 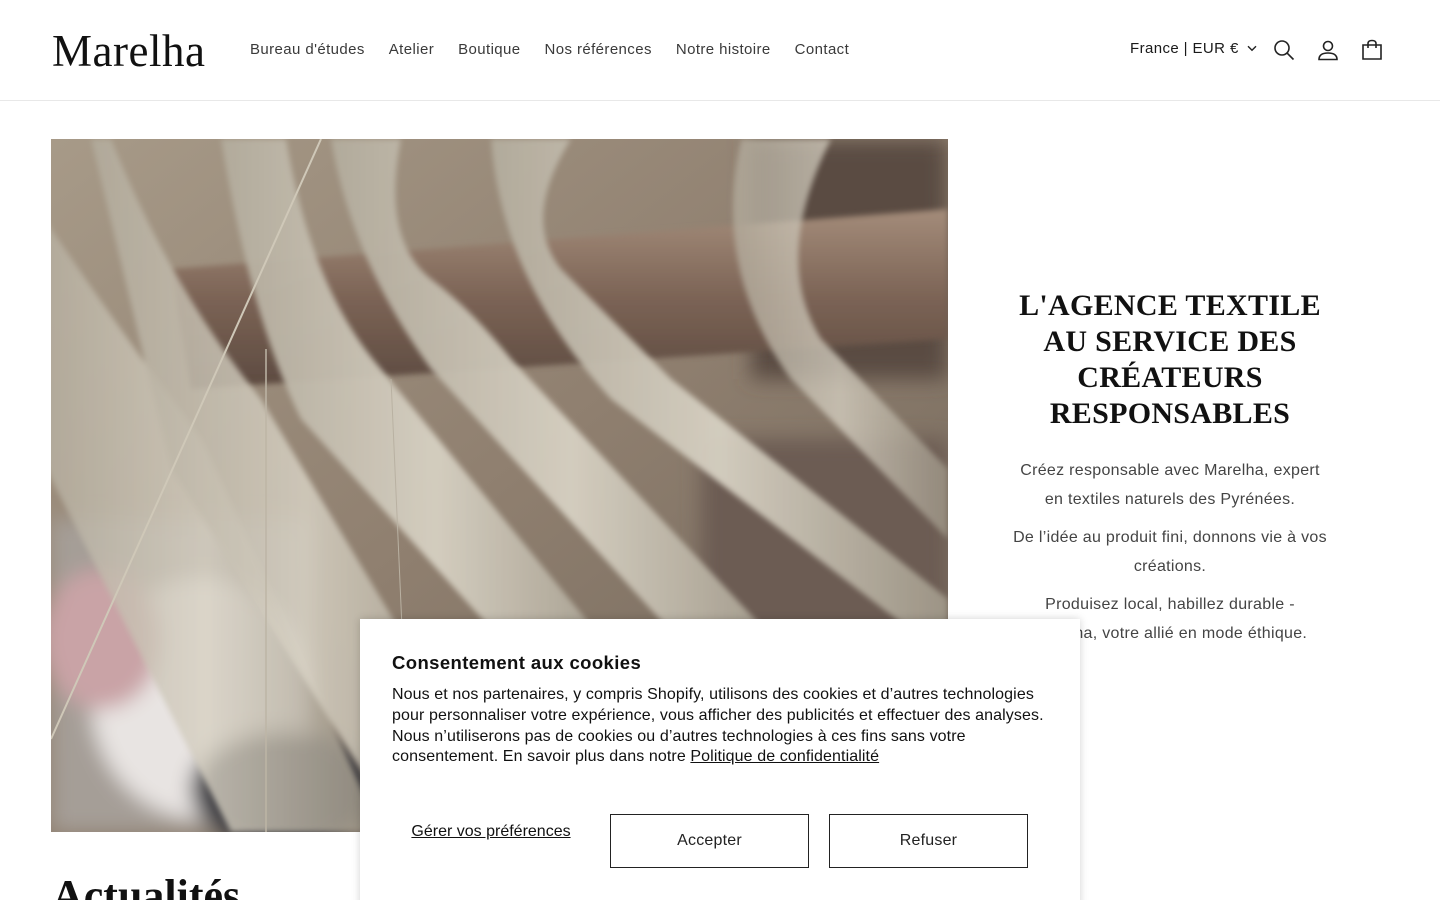 I want to click on search-icon, so click(x=1284, y=50).